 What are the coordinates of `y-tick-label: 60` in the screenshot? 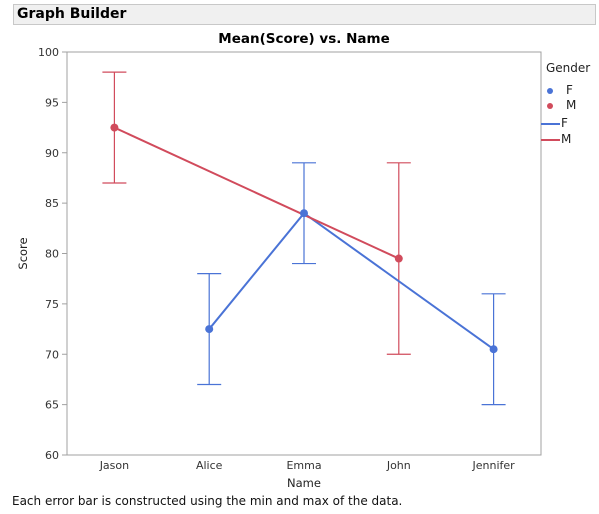 It's located at (52, 455).